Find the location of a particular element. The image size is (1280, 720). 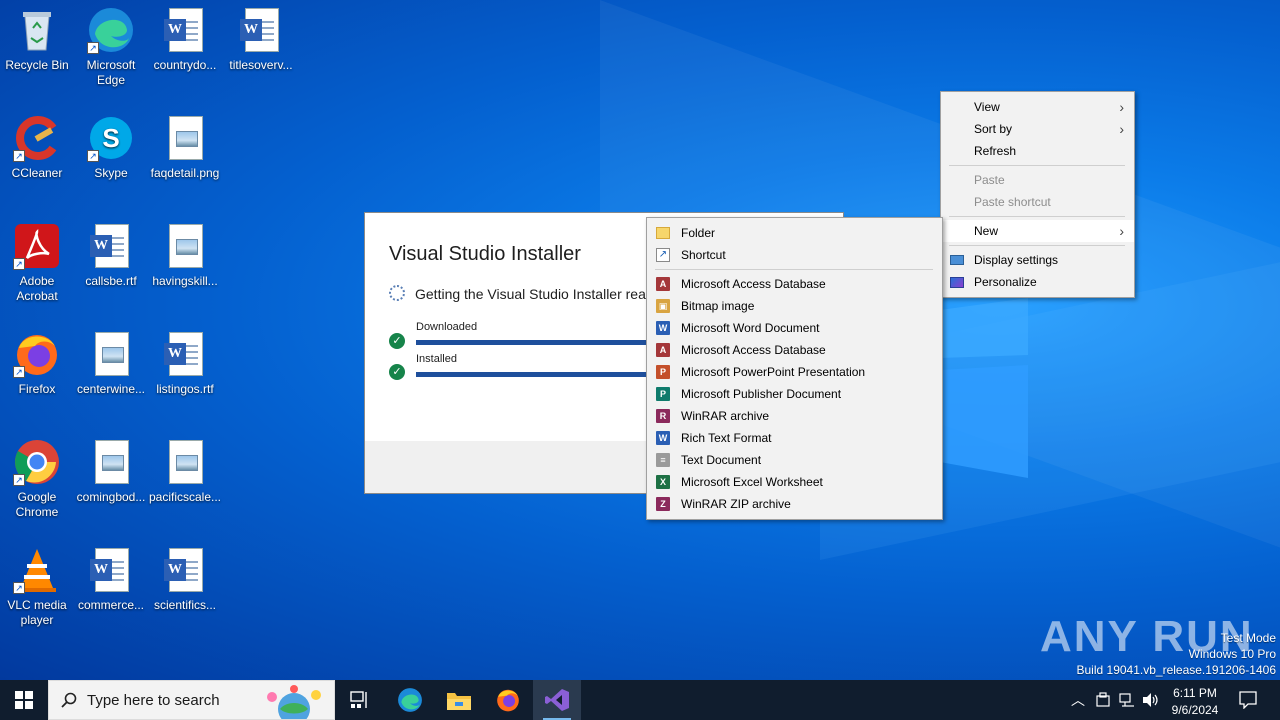

folder-icon is located at coordinates (459, 701).